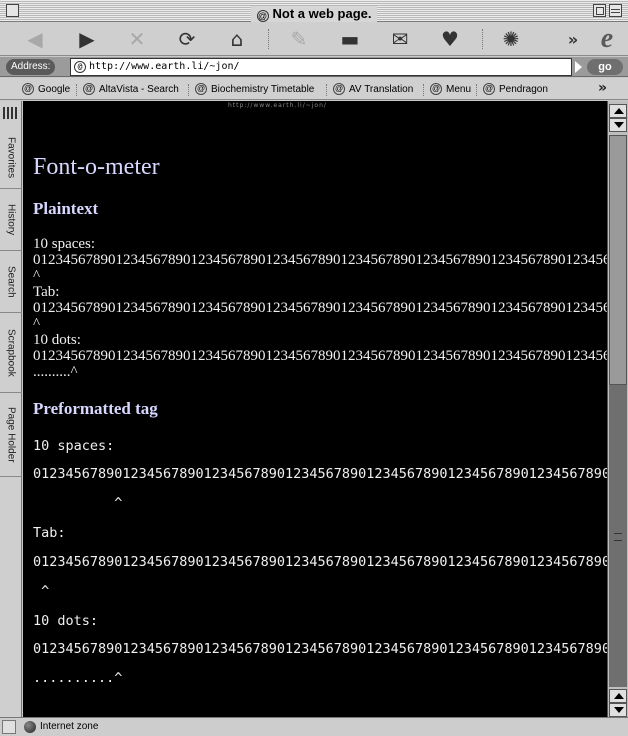 The width and height of the screenshot is (628, 736). I want to click on mail-button: ✉, so click(400, 39).